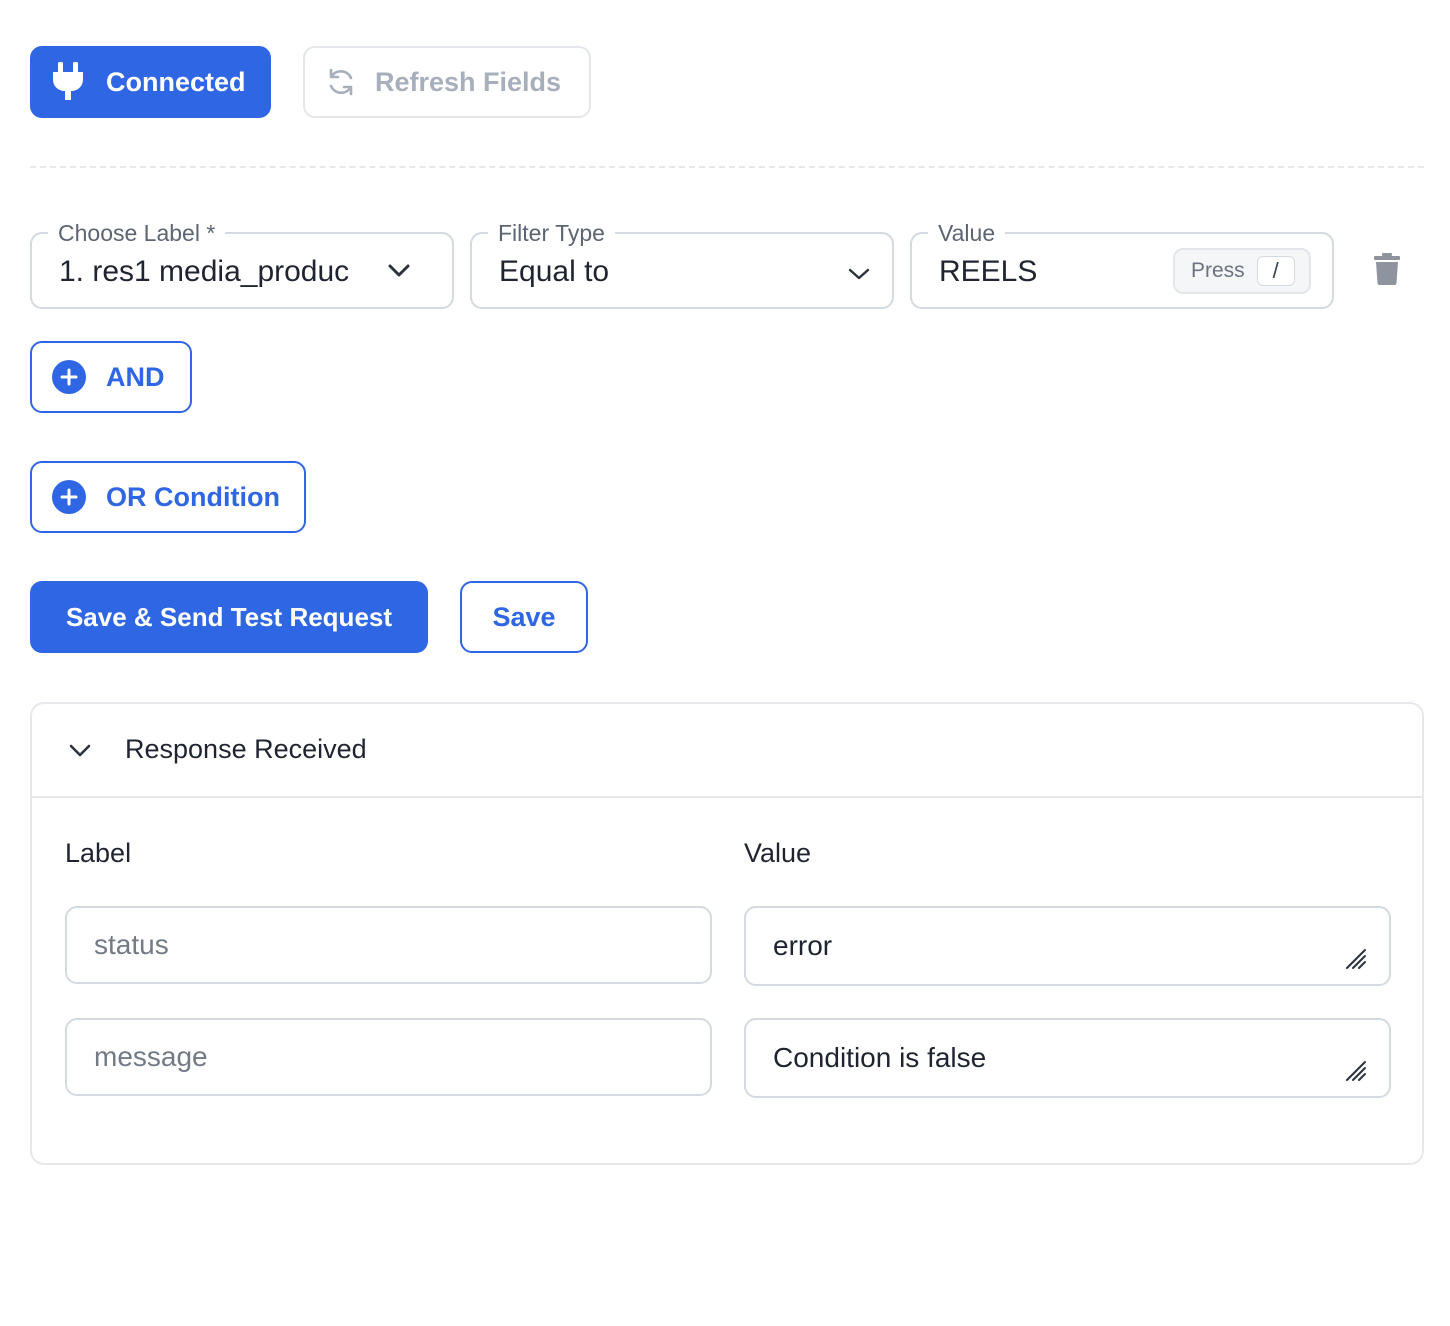 This screenshot has width=1450, height=1326. What do you see at coordinates (151, 1056) in the screenshot?
I see `response-label-text: message` at bounding box center [151, 1056].